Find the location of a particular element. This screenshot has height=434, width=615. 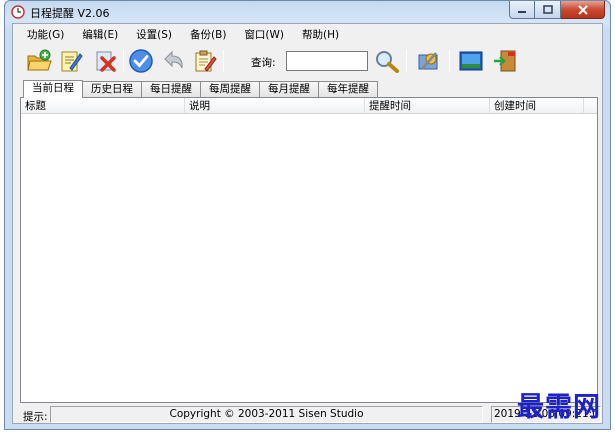

maximize-button is located at coordinates (548, 10).